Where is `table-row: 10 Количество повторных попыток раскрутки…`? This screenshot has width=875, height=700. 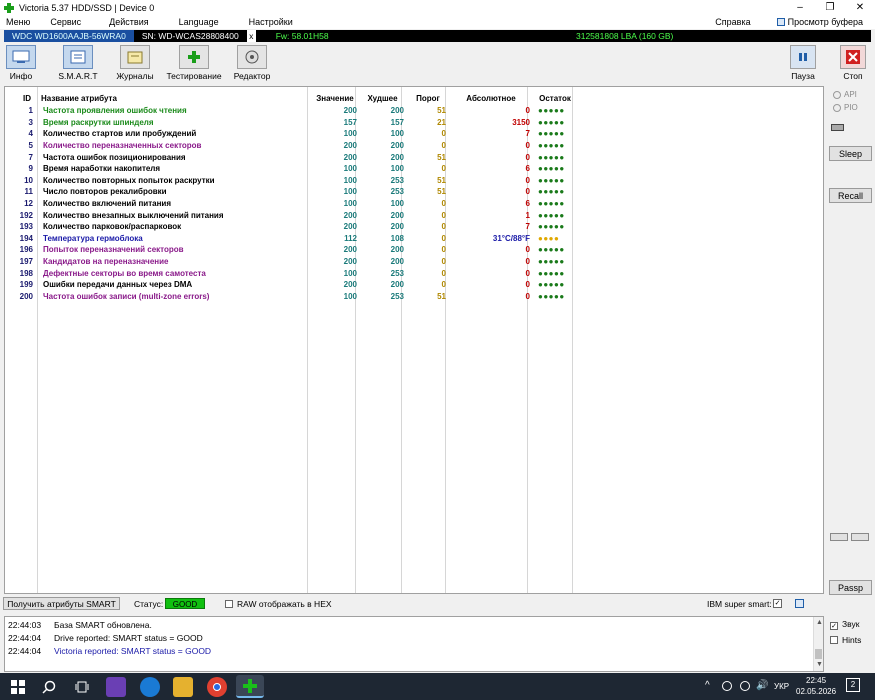 table-row: 10 Количество повторных попыток раскрутки… is located at coordinates (291, 181).